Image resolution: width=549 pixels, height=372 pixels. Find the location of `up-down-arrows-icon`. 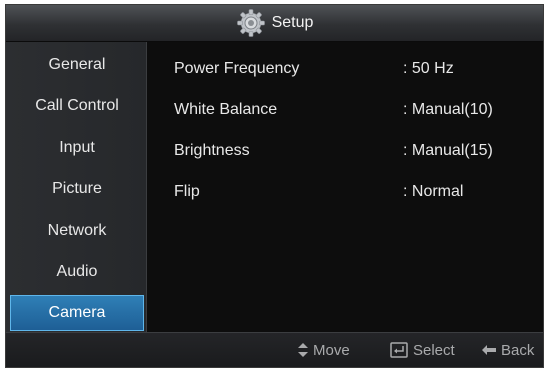

up-down-arrows-icon is located at coordinates (303, 350).